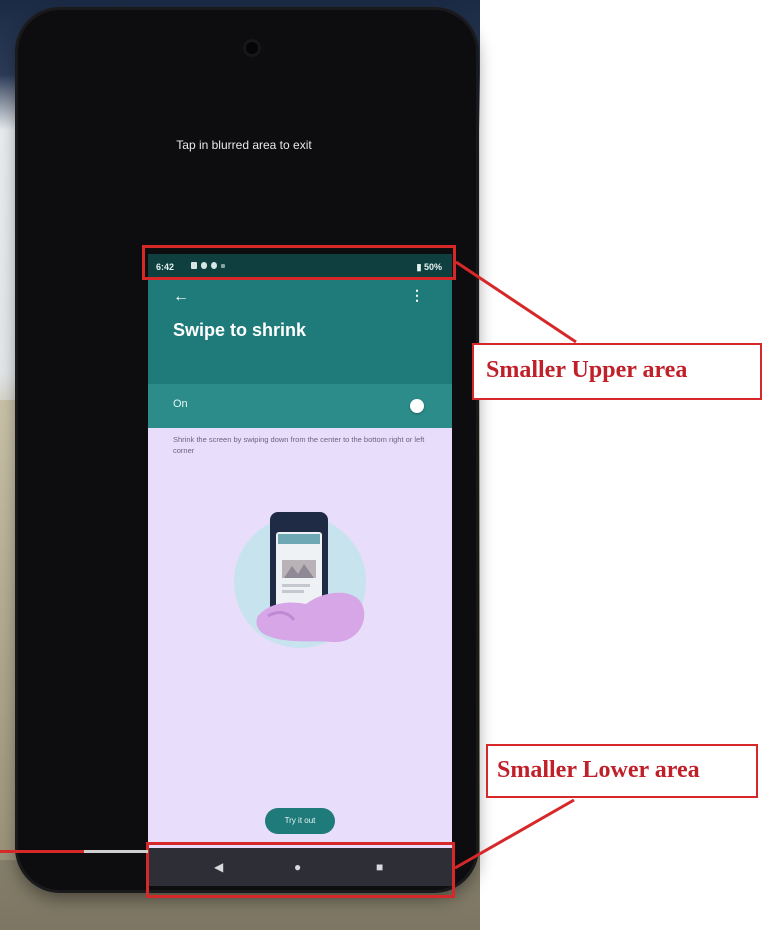 The width and height of the screenshot is (765, 930). Describe the element at coordinates (300, 406) in the screenshot. I see `toggle-row: On` at that location.